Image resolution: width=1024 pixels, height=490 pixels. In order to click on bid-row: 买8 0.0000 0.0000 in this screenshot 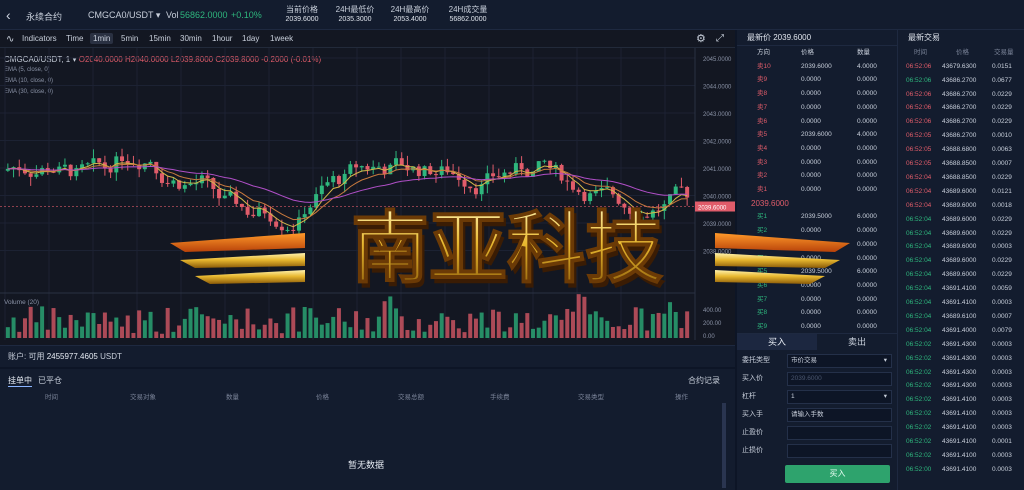, I will do `click(817, 313)`.